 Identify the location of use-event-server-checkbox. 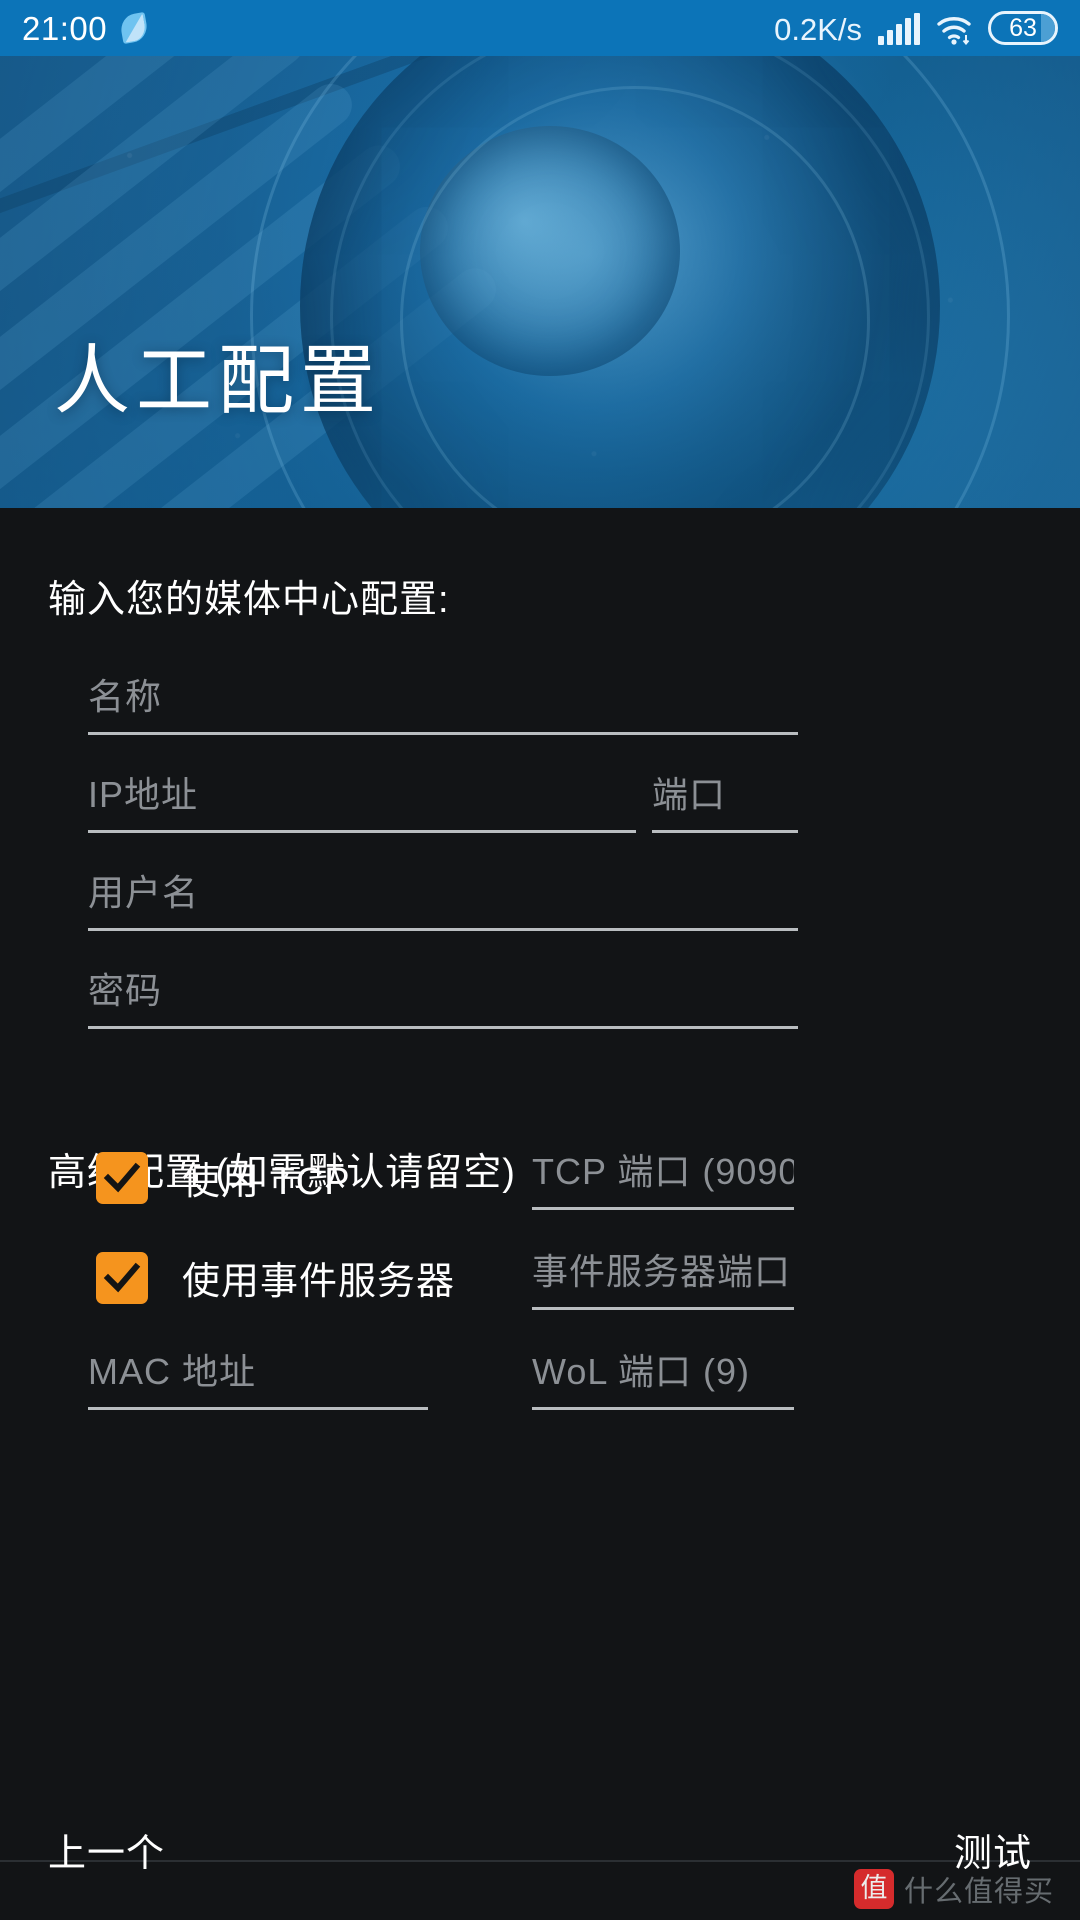
(122, 1277).